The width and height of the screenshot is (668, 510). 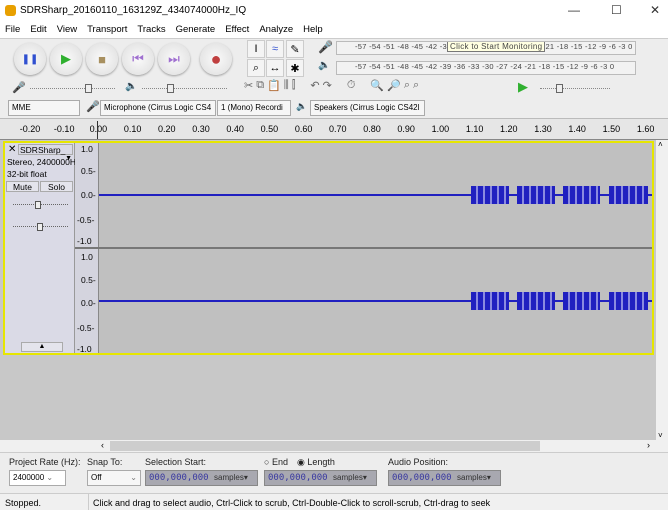 What do you see at coordinates (351, 85) in the screenshot?
I see `sync-lock-icon: ⏱` at bounding box center [351, 85].